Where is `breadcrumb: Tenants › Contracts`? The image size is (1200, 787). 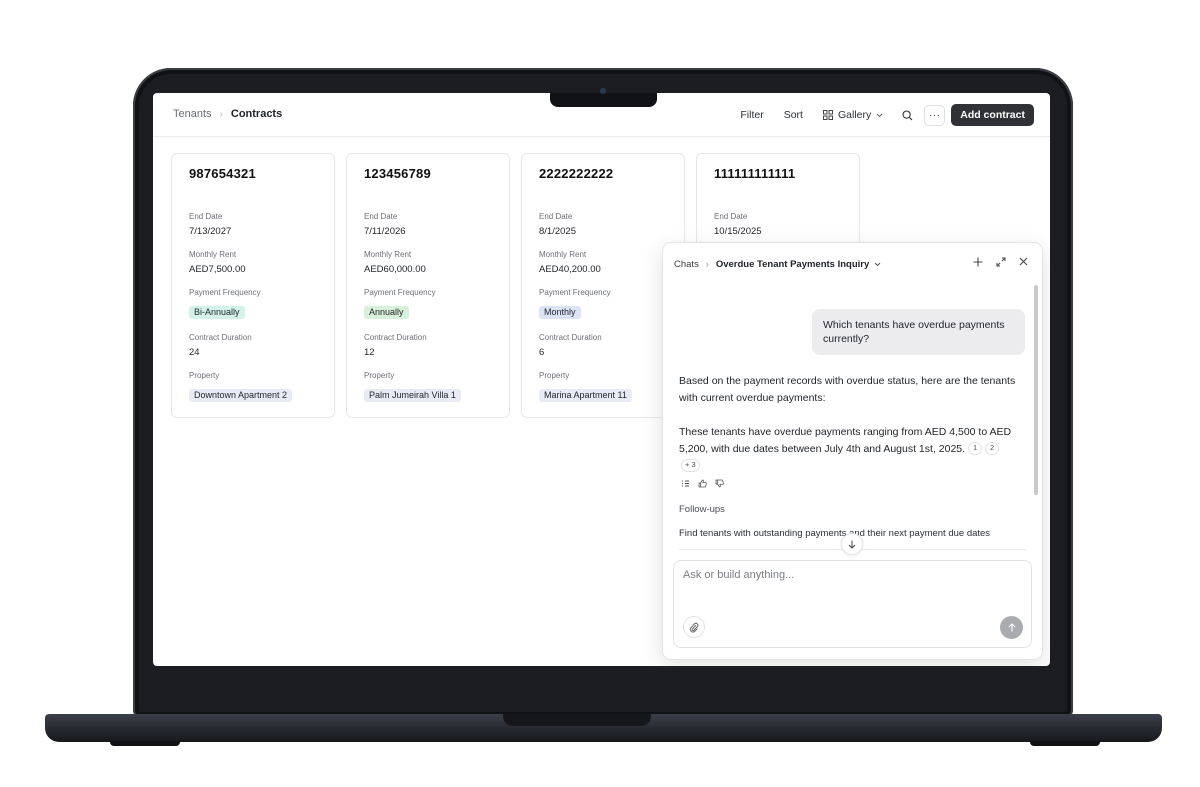
breadcrumb: Tenants › Contracts is located at coordinates (227, 114).